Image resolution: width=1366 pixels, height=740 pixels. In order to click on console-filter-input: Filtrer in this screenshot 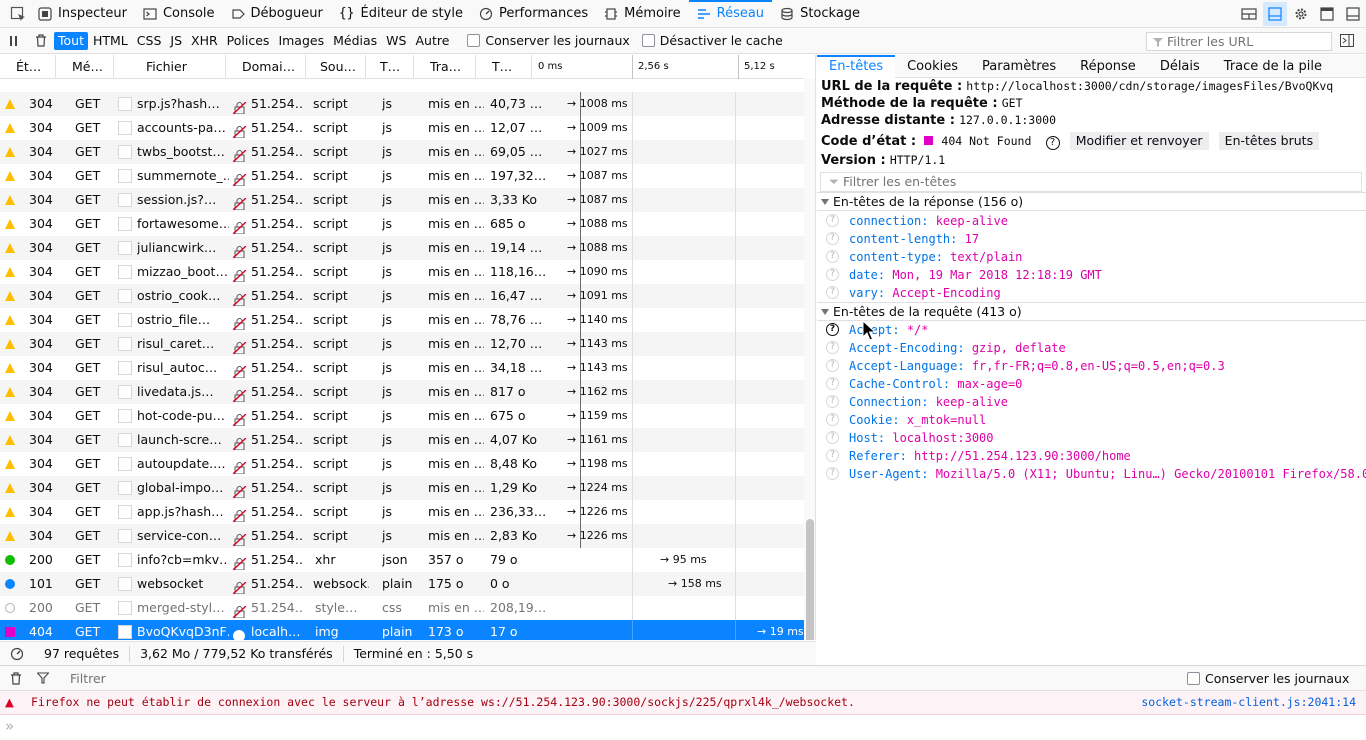, I will do `click(88, 678)`.